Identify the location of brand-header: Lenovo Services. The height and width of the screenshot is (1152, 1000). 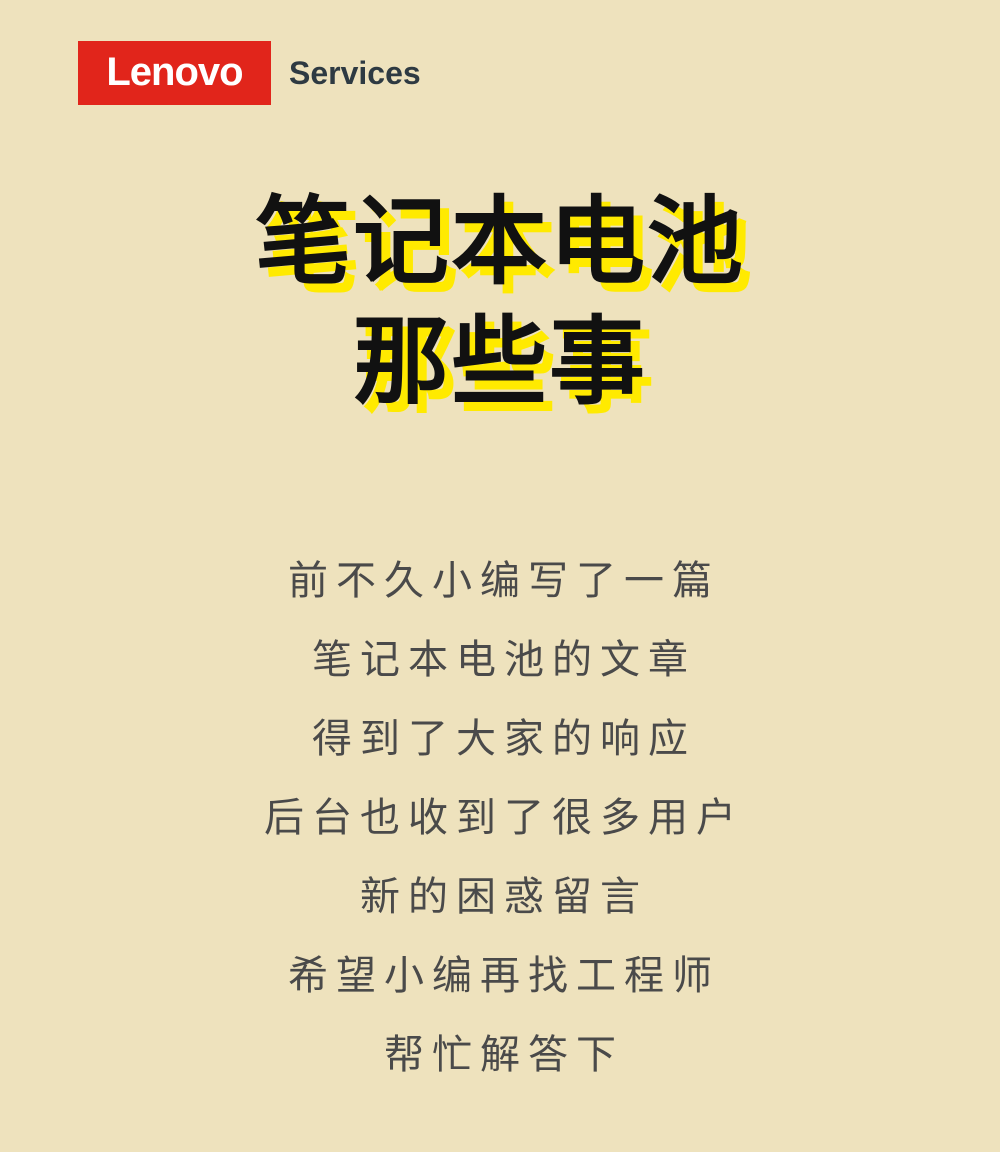
(249, 73).